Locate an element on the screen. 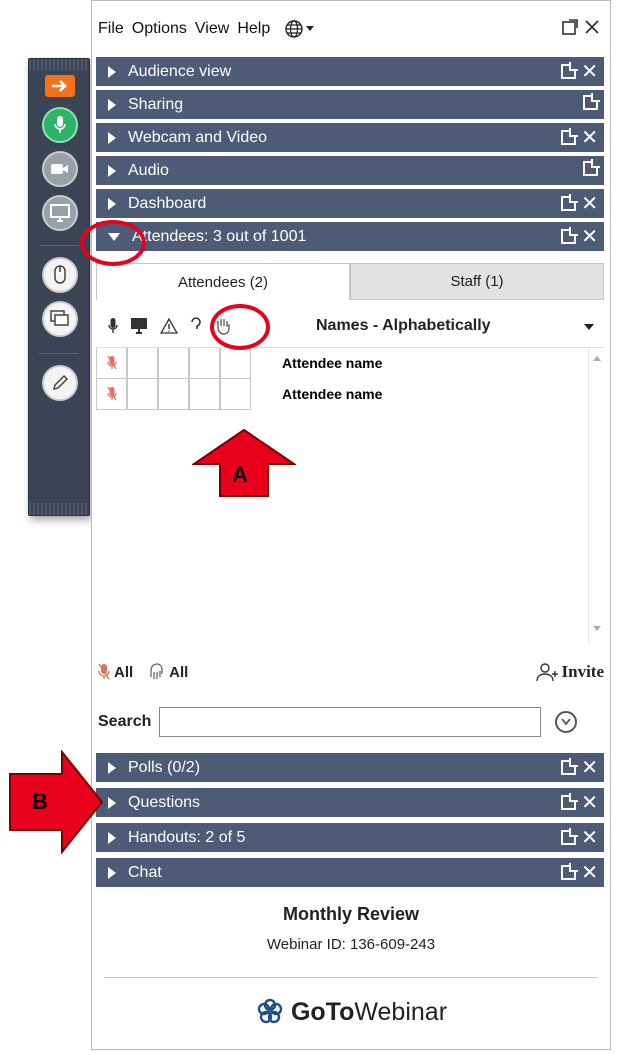  menu-view: View is located at coordinates (212, 29).